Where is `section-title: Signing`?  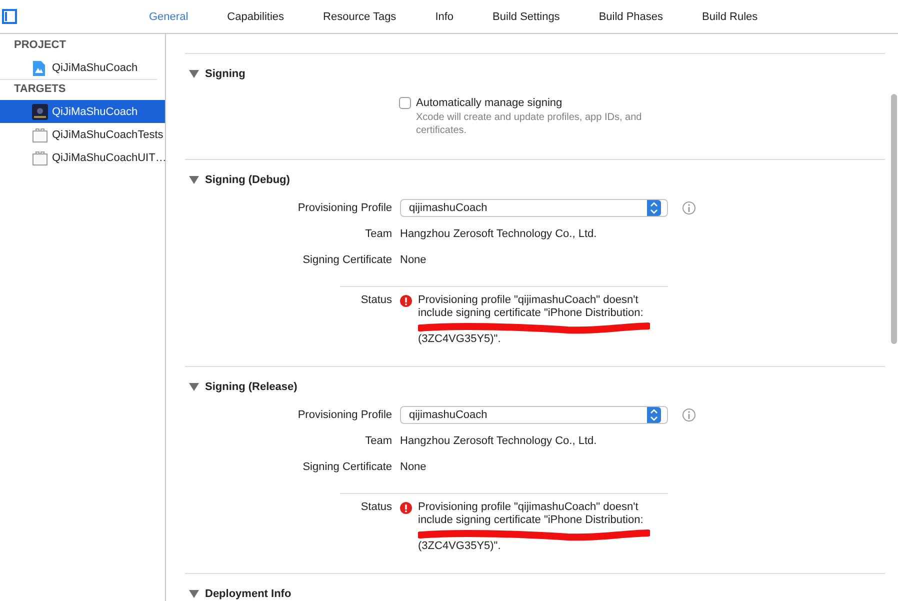 section-title: Signing is located at coordinates (225, 74).